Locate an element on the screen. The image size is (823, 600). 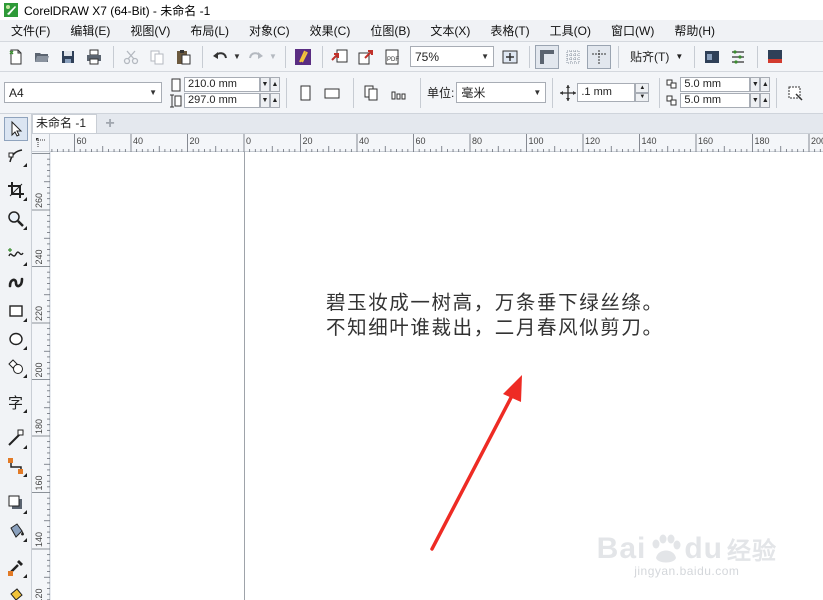
menu-effects: 效果(C) is located at coordinates (329, 31).